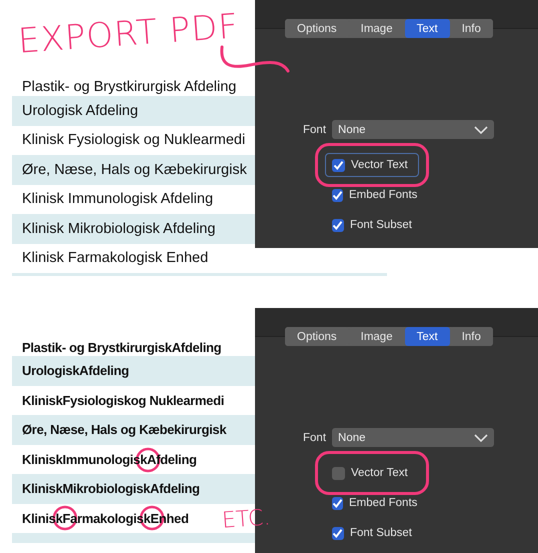 The height and width of the screenshot is (553, 538). I want to click on department-name: KliniskFysiologiskog Nuklearmedi, so click(123, 400).